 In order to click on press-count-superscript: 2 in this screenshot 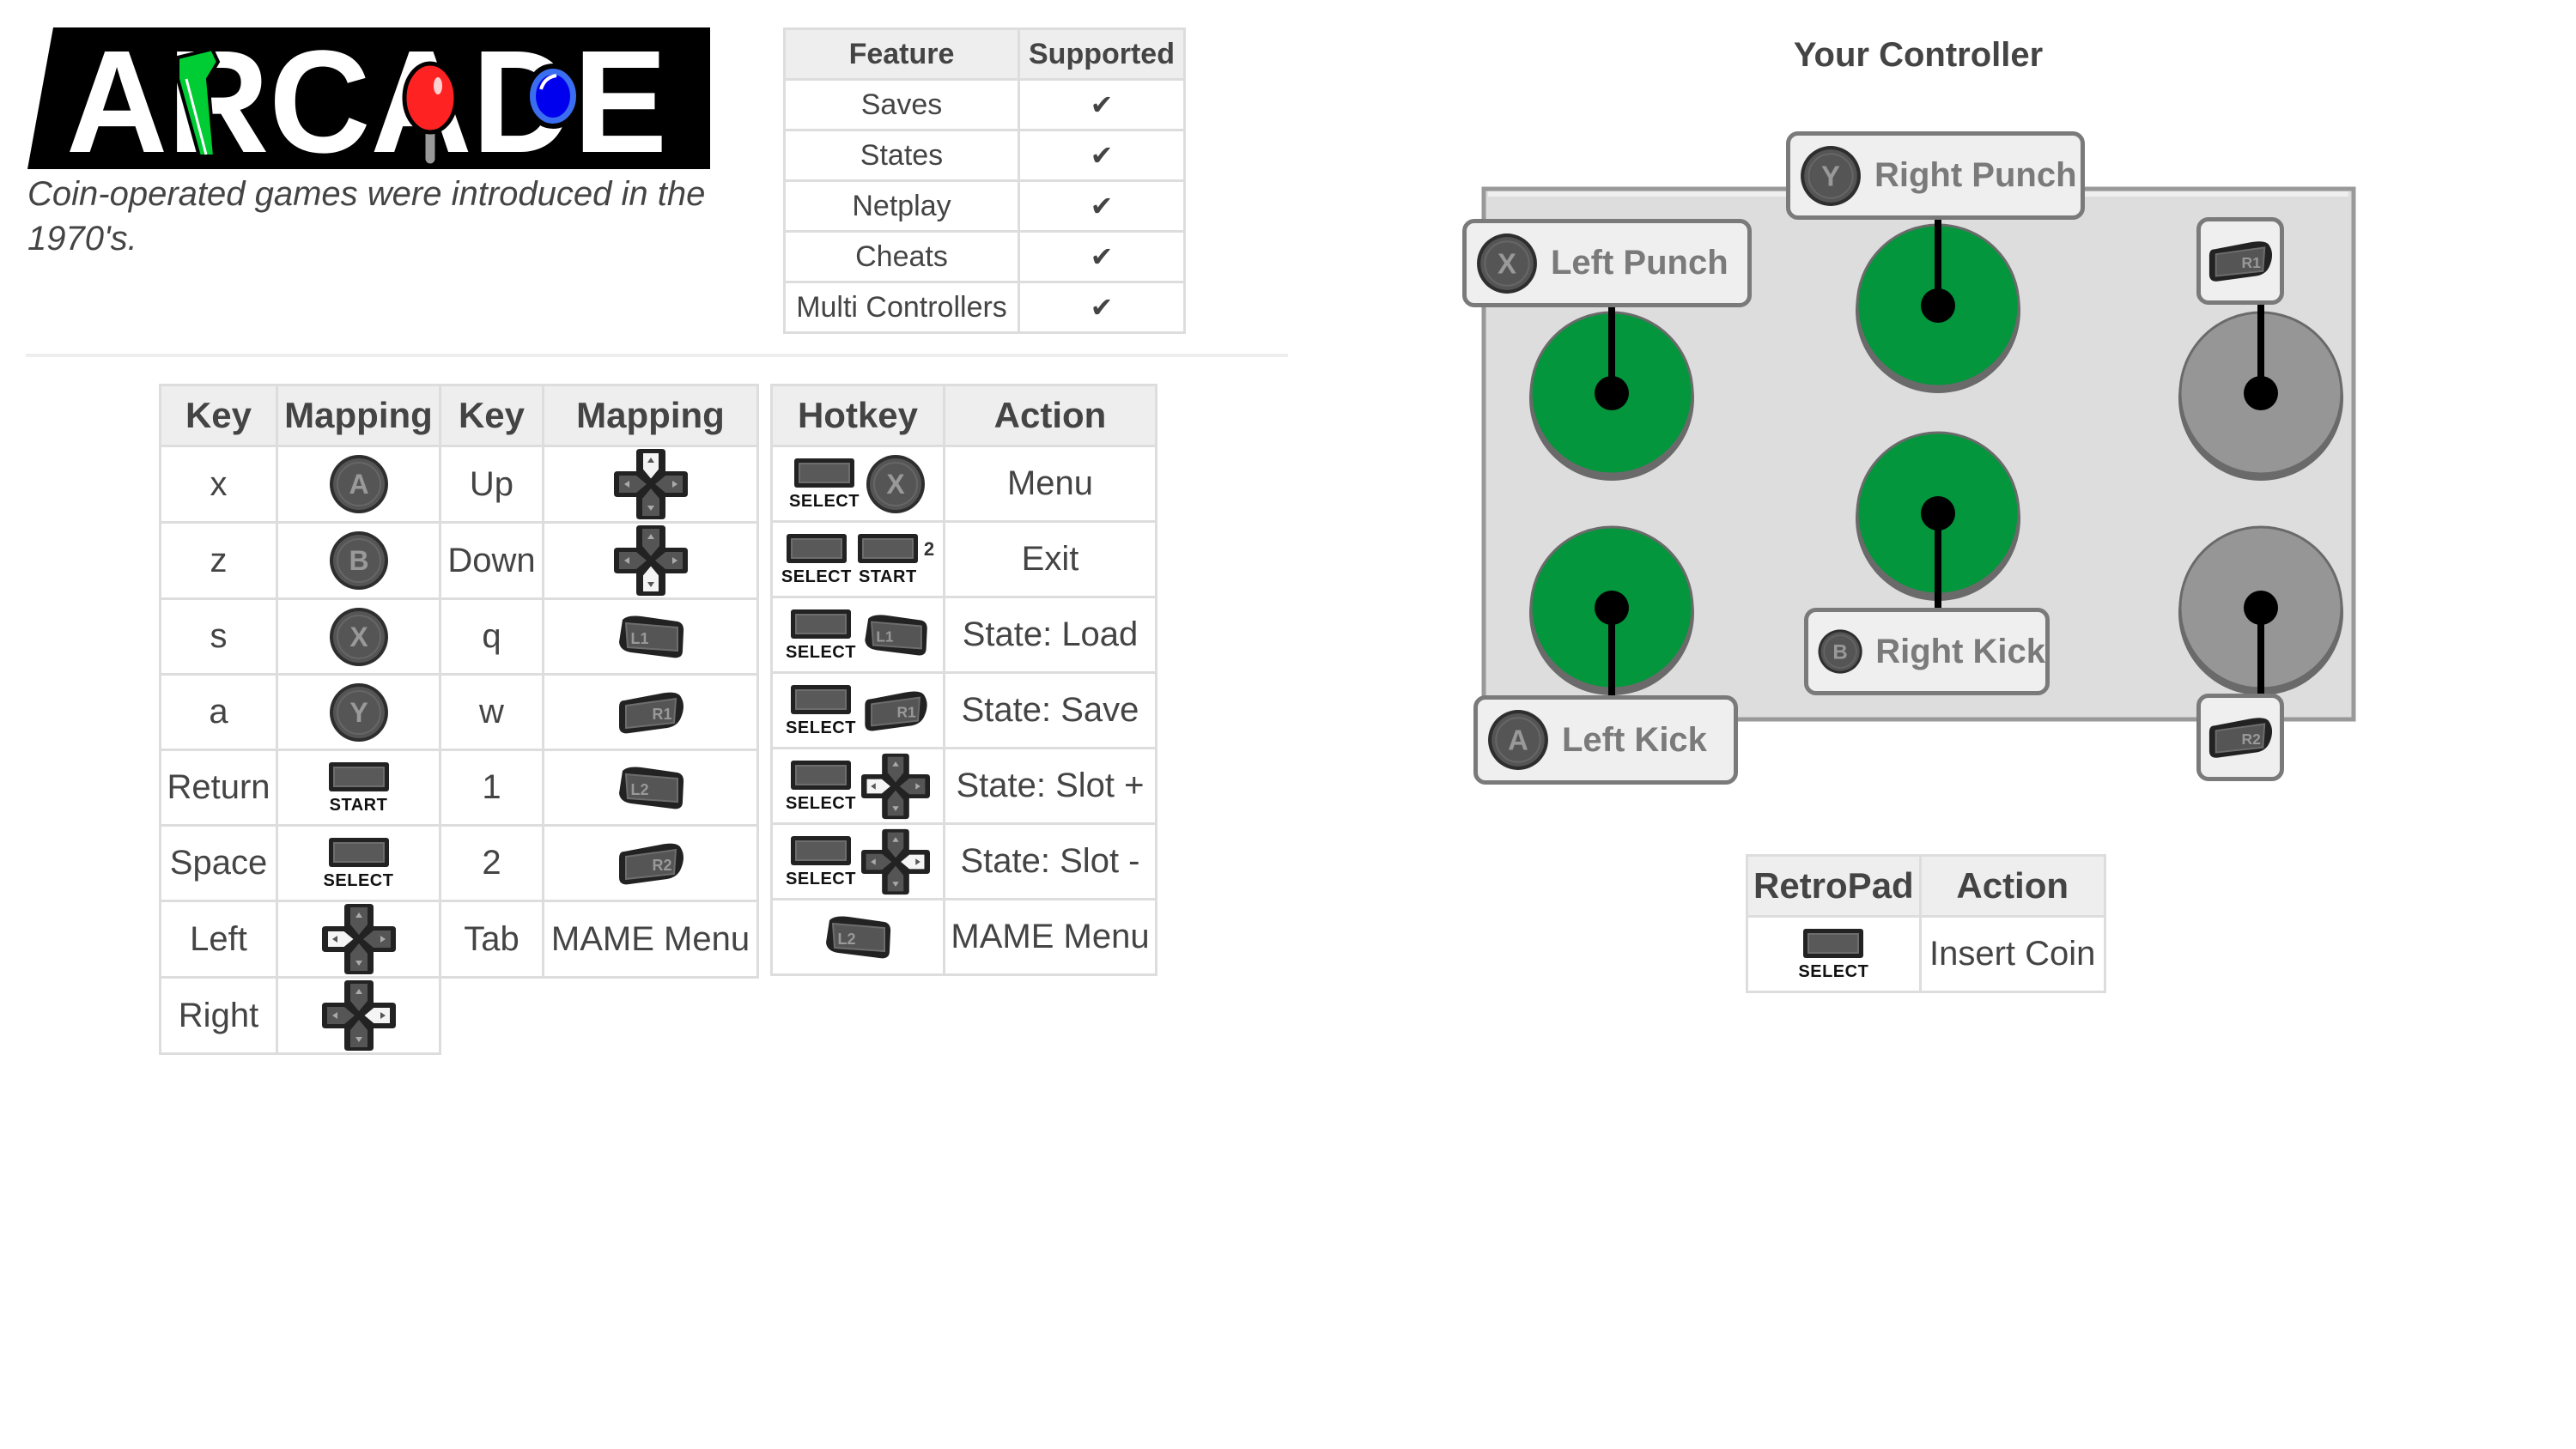, I will do `click(929, 548)`.